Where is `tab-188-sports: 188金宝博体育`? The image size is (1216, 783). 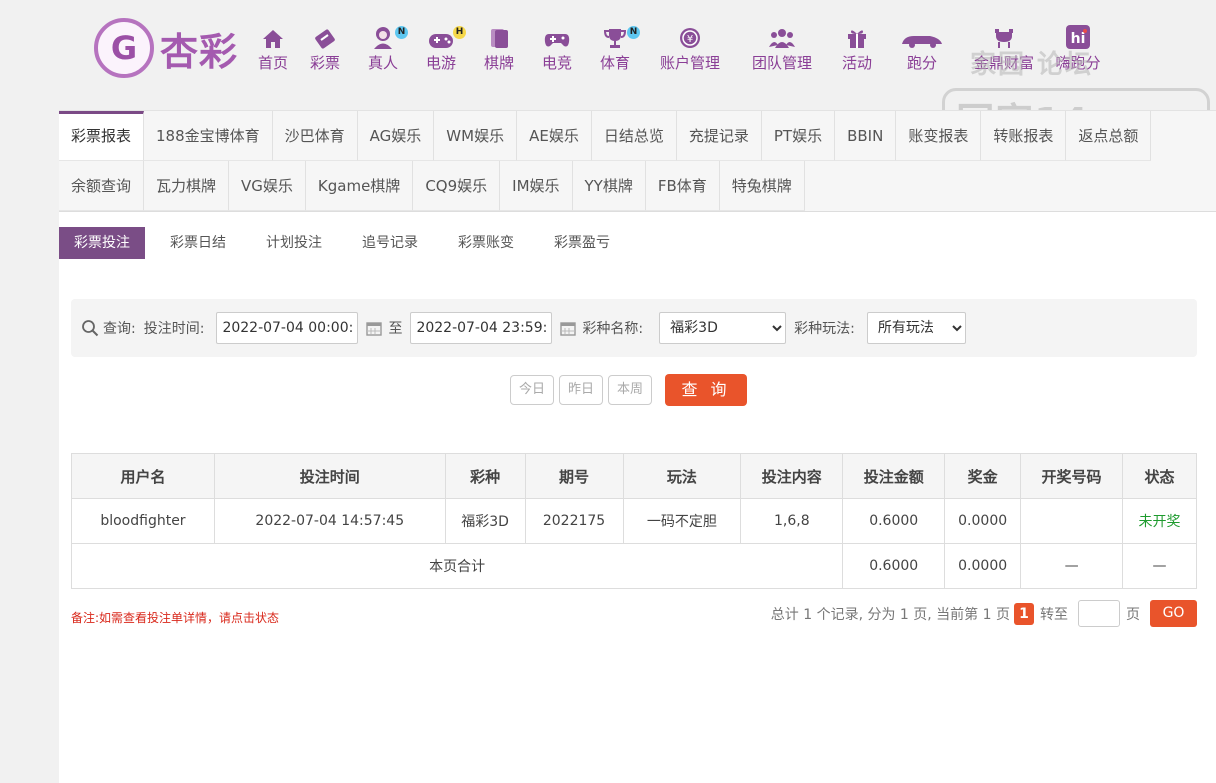
tab-188-sports: 188金宝博体育 is located at coordinates (208, 136).